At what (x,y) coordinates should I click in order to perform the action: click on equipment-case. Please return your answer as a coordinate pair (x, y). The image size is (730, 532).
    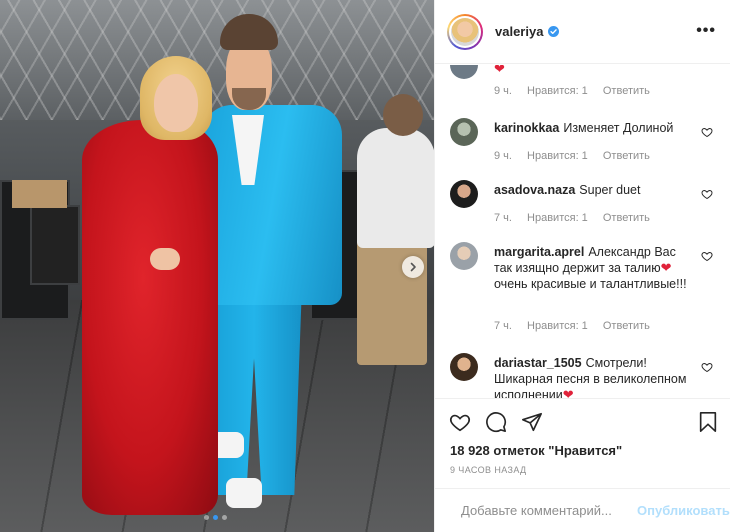
    Looking at the image, I should click on (55, 245).